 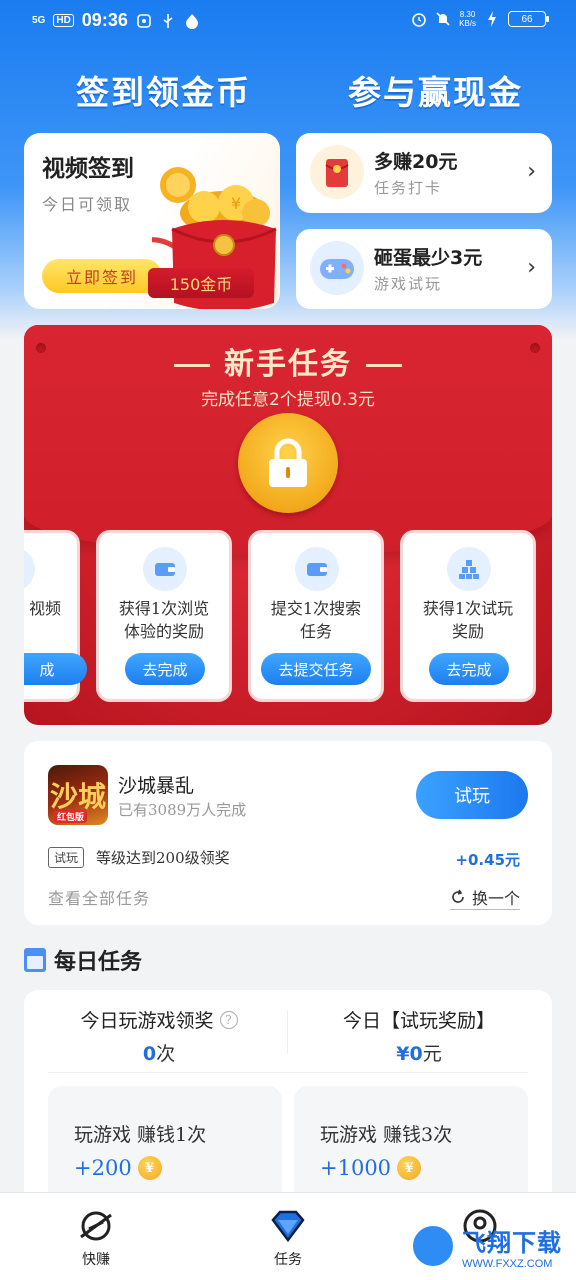 I want to click on network-indicator: 5G, so click(x=39, y=20).